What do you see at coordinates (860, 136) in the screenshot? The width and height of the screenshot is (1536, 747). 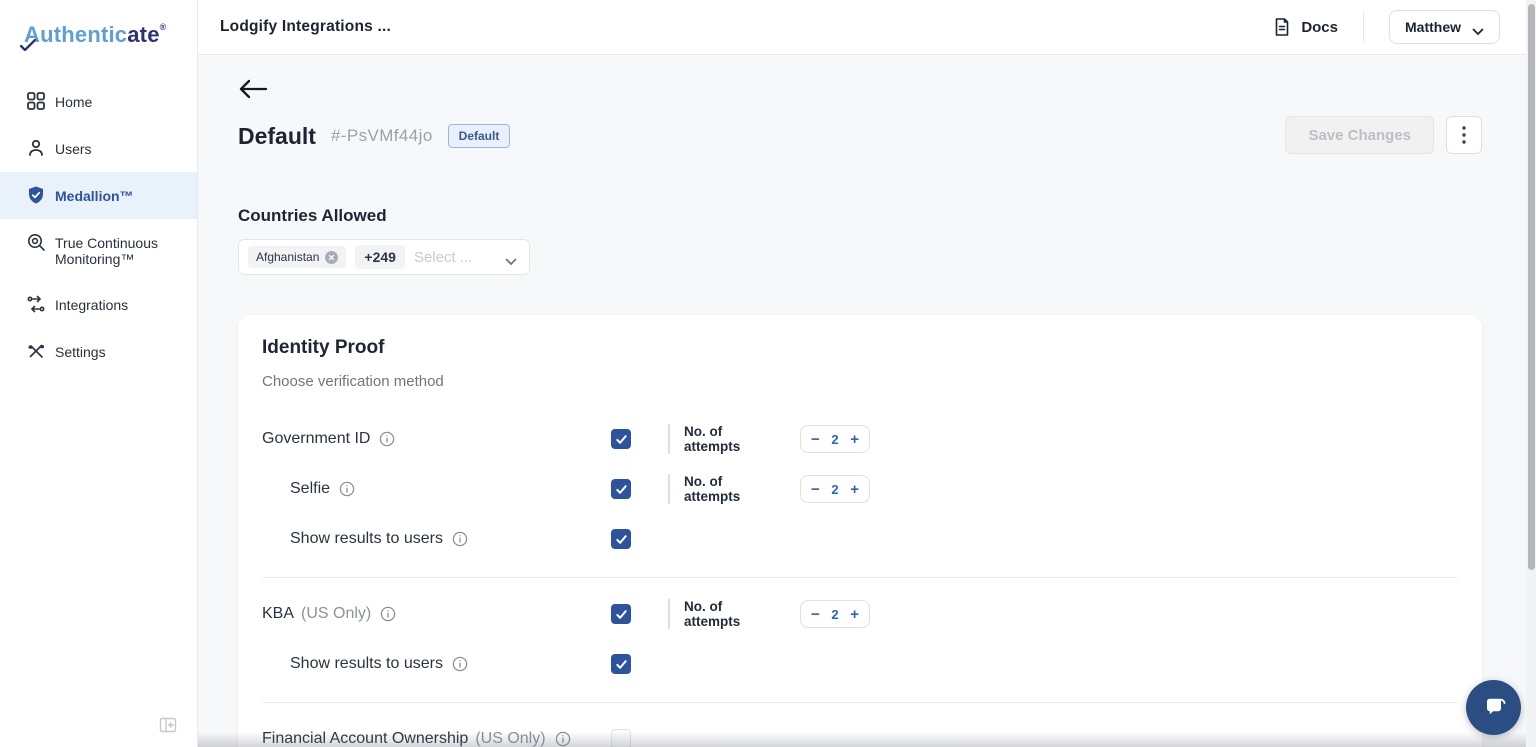 I see `page-header: Default #-PsVMf44jo Default Save Changes` at bounding box center [860, 136].